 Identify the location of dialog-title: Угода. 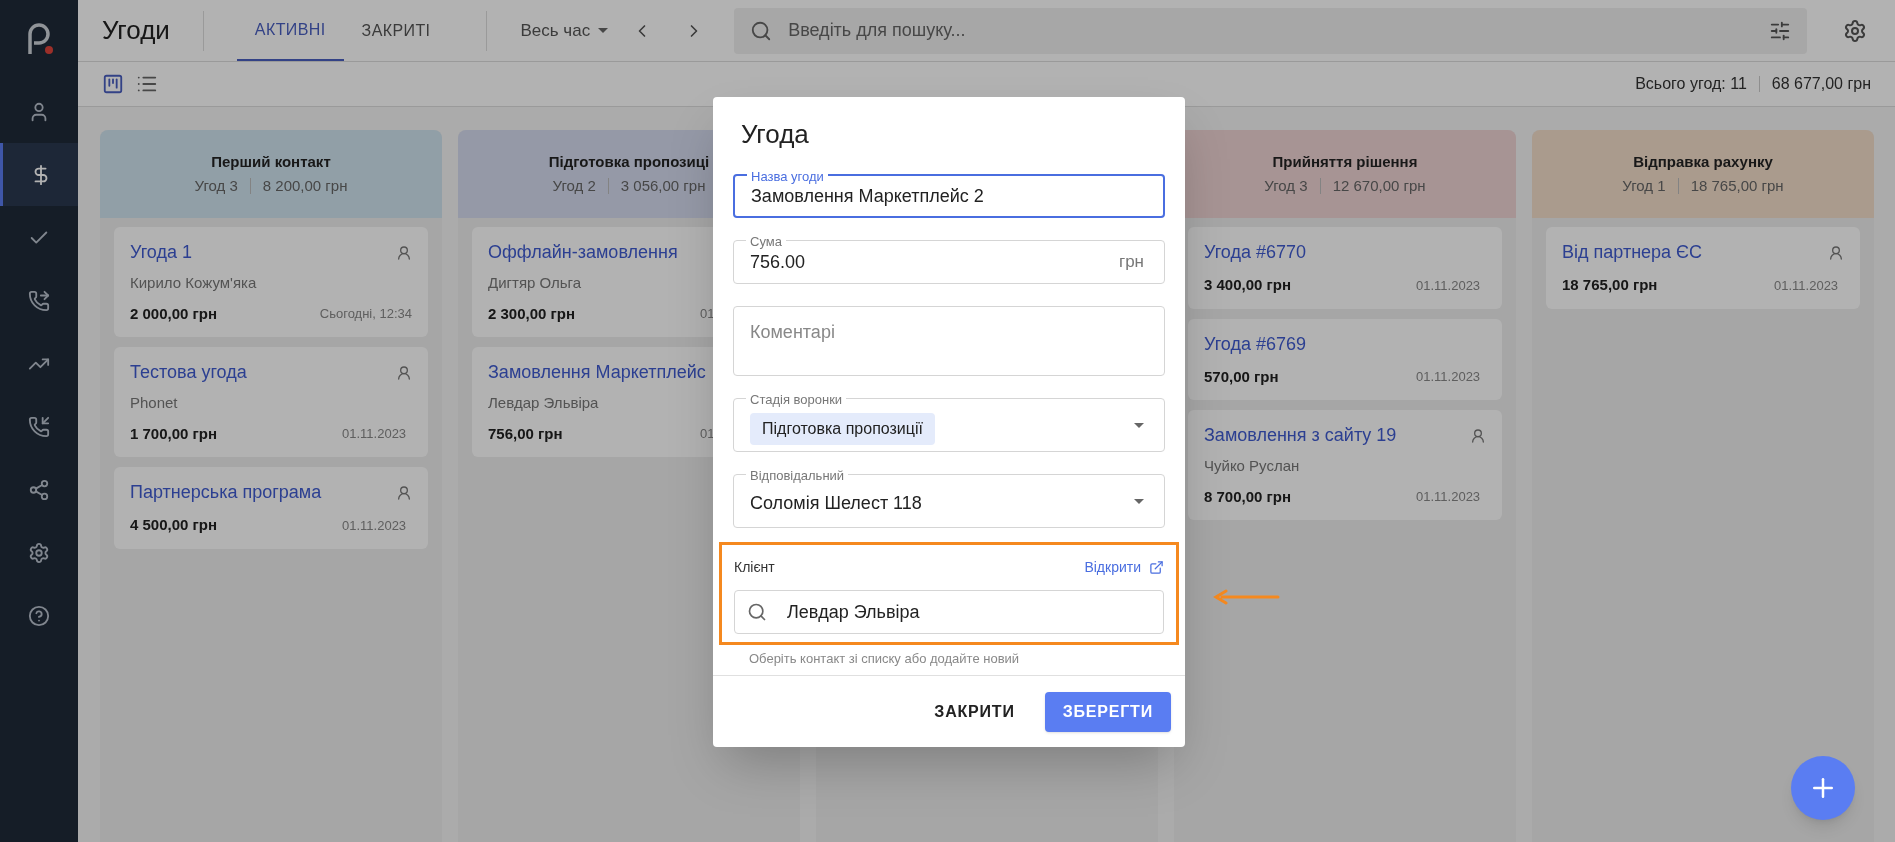
(775, 134).